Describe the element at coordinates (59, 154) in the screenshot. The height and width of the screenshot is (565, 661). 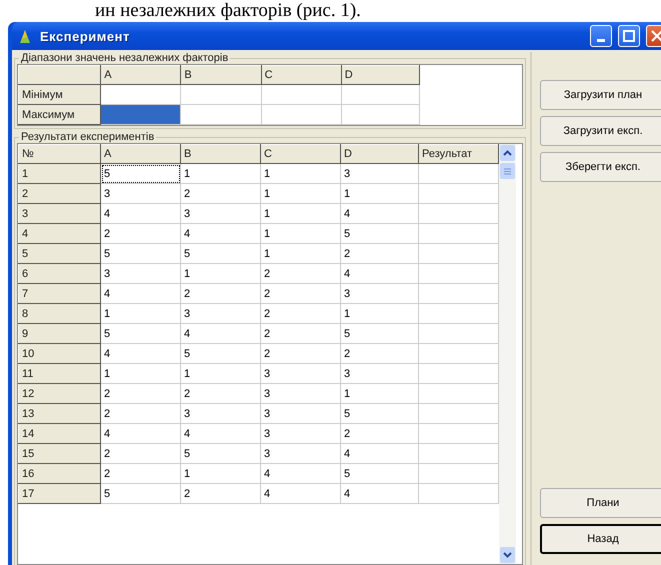
I see `column-header: №` at that location.